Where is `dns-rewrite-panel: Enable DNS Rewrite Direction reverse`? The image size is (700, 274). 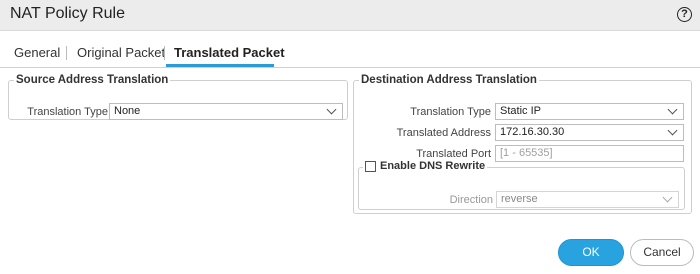 dns-rewrite-panel: Enable DNS Rewrite Direction reverse is located at coordinates (521, 185).